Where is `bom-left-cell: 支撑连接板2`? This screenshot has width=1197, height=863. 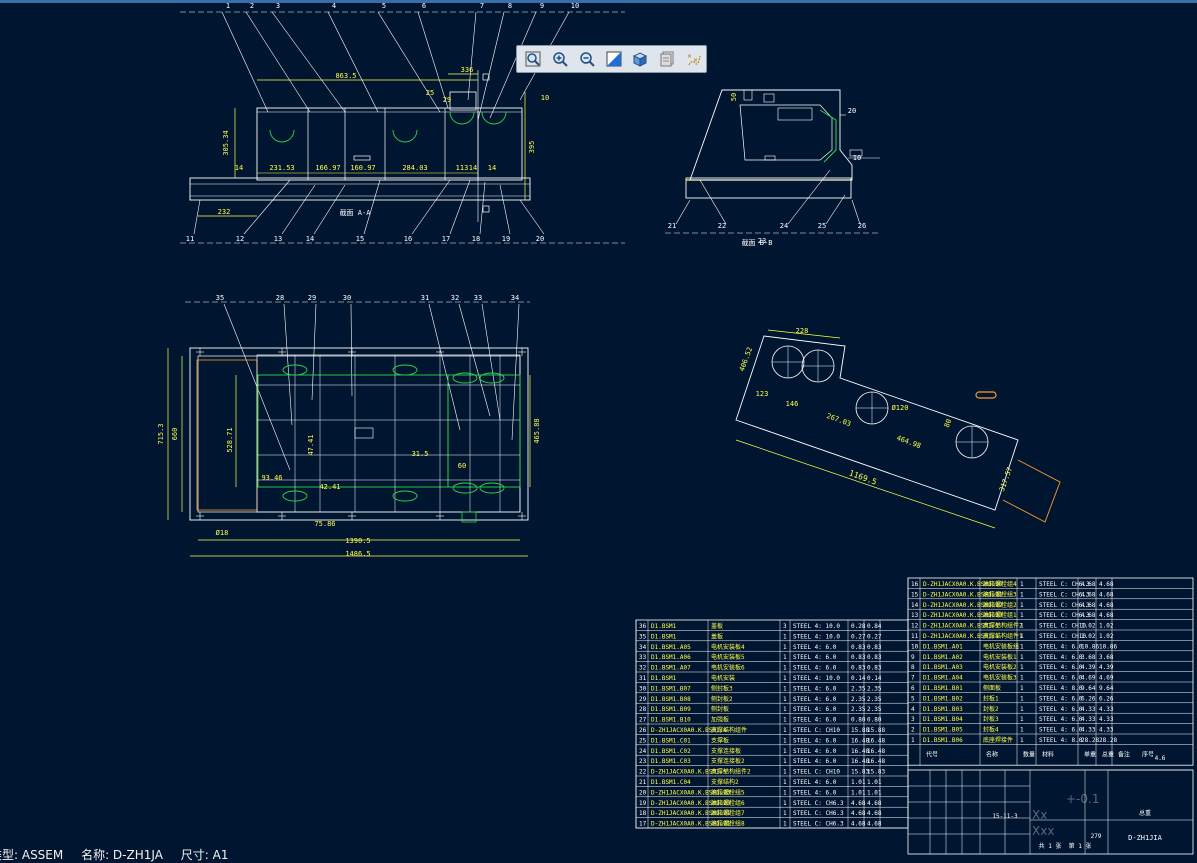 bom-left-cell: 支撑连接板2 is located at coordinates (728, 761).